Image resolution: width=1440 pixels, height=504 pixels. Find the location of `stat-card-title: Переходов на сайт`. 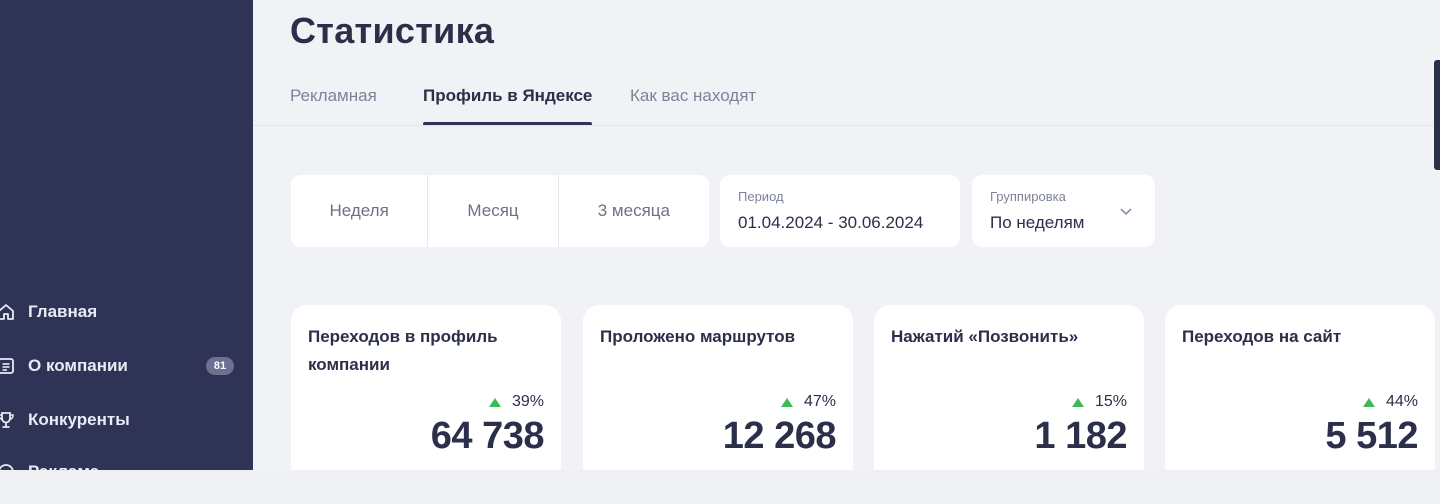

stat-card-title: Переходов на сайт is located at coordinates (1262, 336).